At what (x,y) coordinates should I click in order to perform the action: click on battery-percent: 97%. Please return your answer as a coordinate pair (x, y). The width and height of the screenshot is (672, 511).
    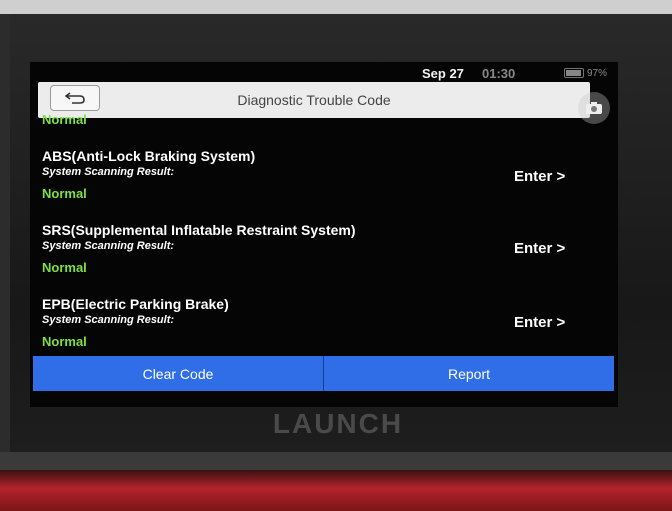
    Looking at the image, I should click on (597, 73).